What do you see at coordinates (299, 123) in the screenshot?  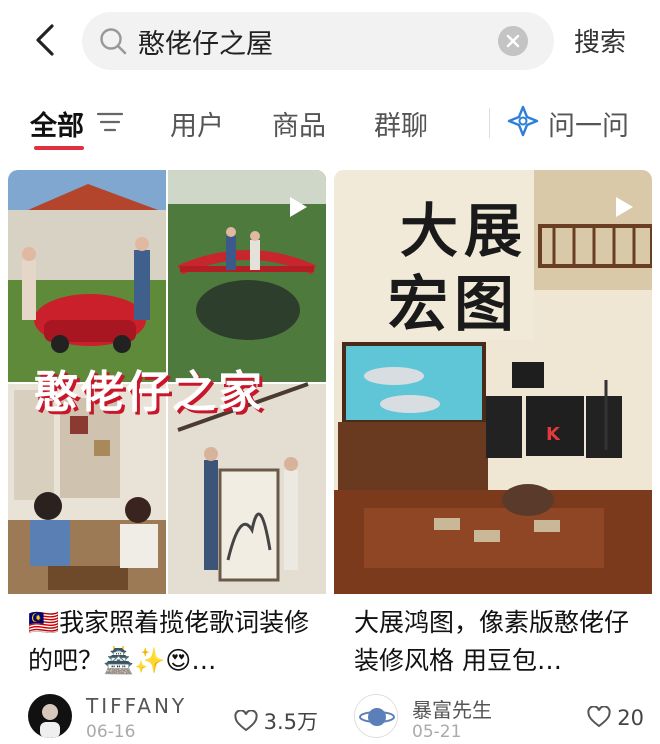 I see `tab-products: 商品` at bounding box center [299, 123].